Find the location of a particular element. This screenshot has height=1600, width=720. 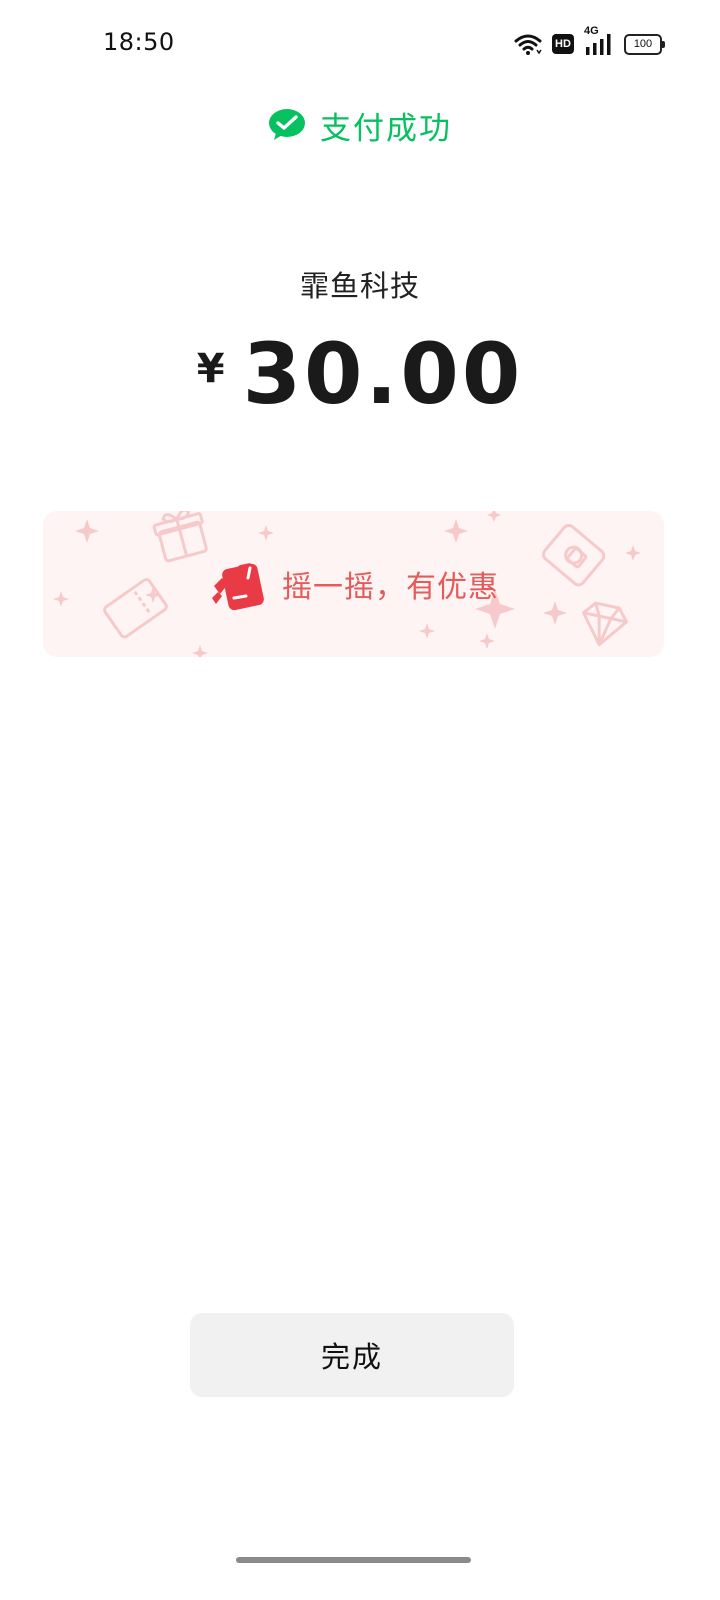

shake-hand-icon is located at coordinates (238, 584).